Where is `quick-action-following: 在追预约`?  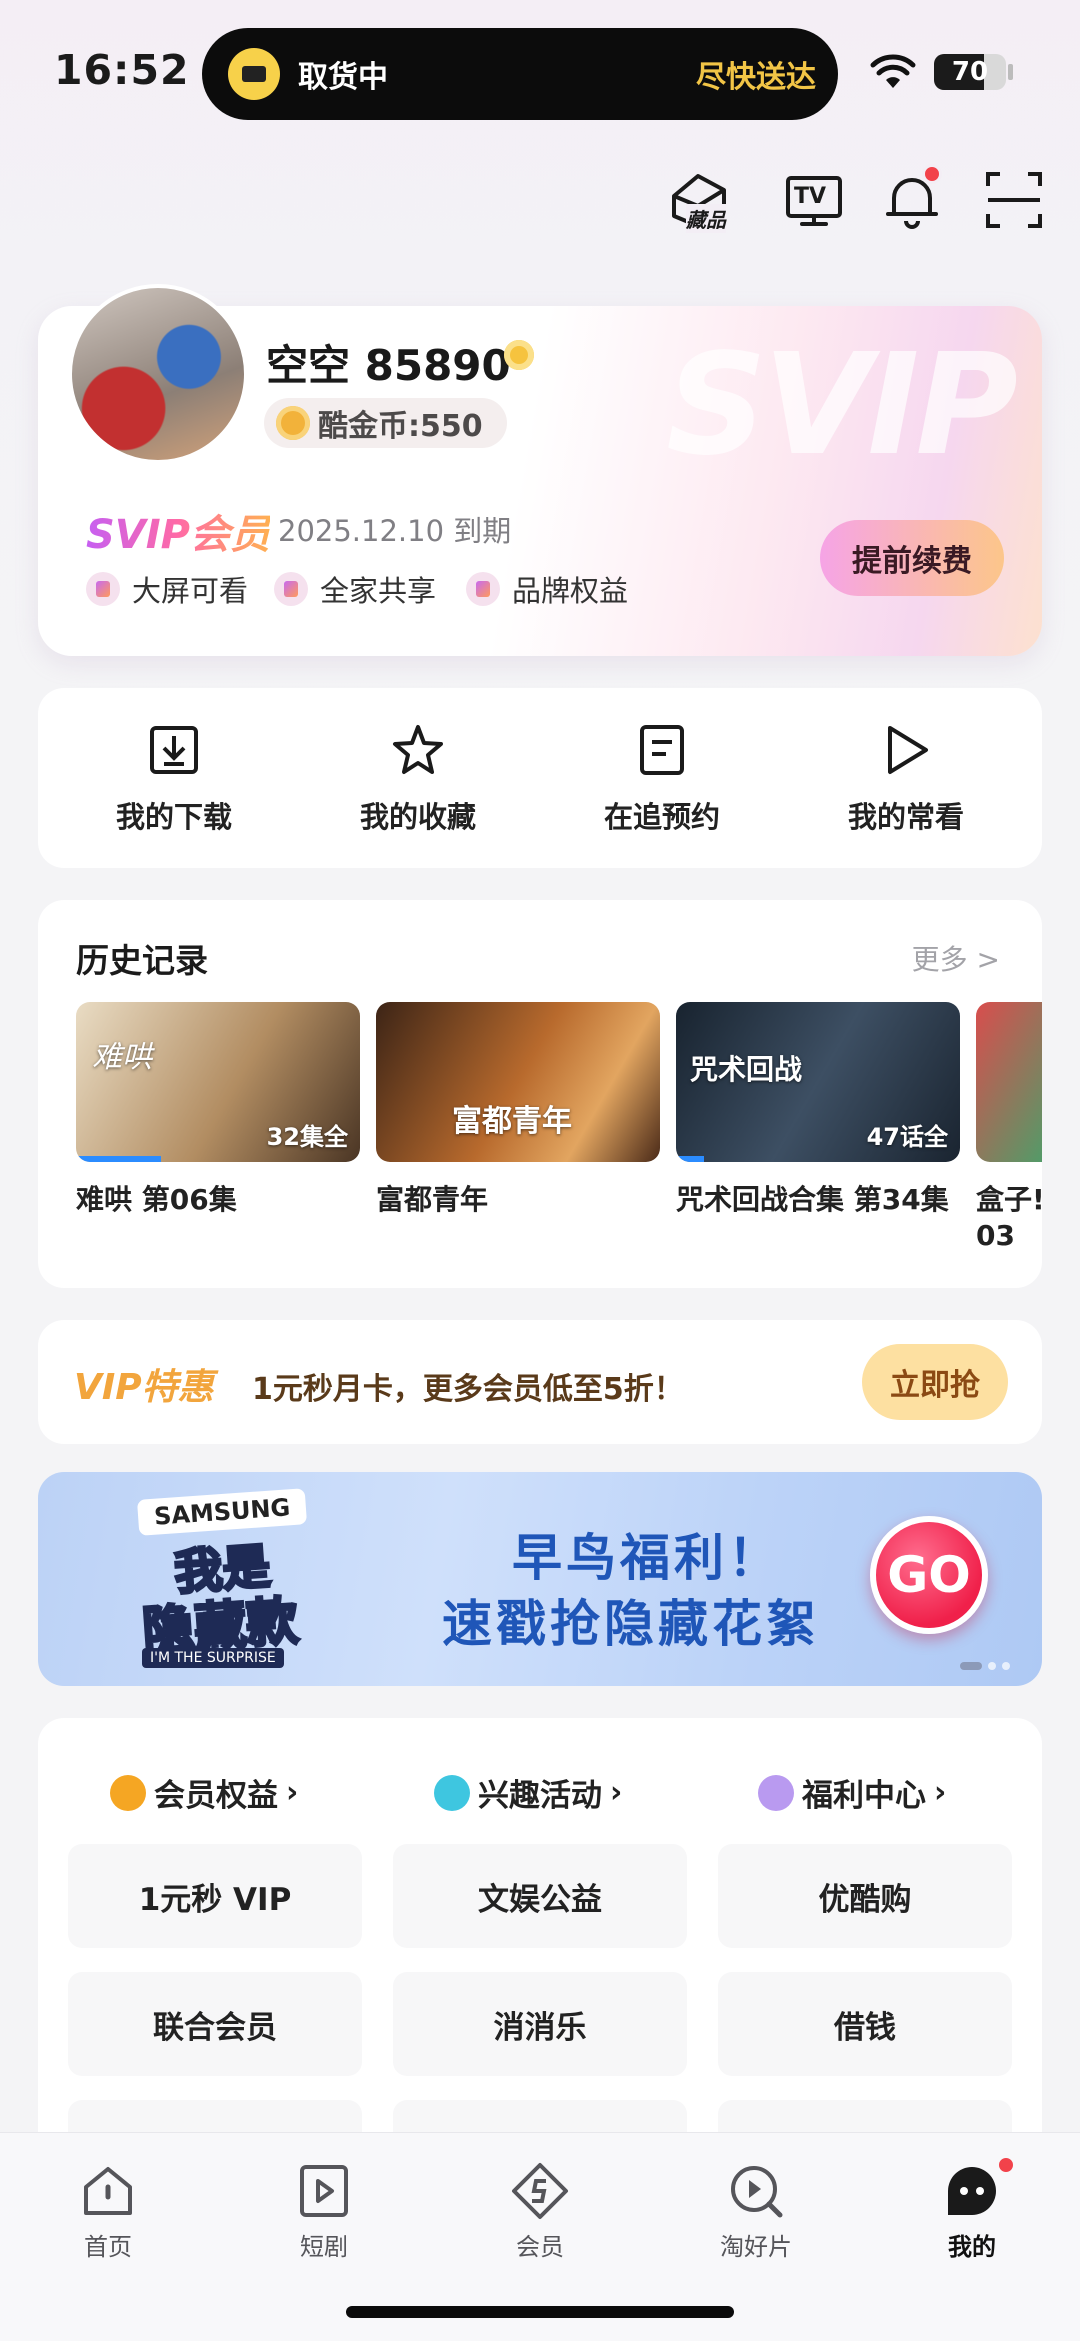 quick-action-following: 在追预约 is located at coordinates (662, 779).